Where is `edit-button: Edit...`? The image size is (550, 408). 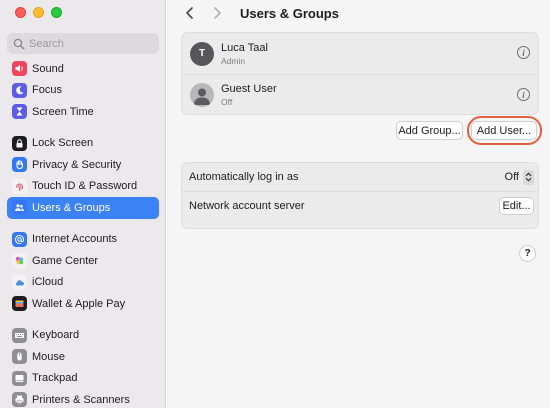 edit-button: Edit... is located at coordinates (516, 206).